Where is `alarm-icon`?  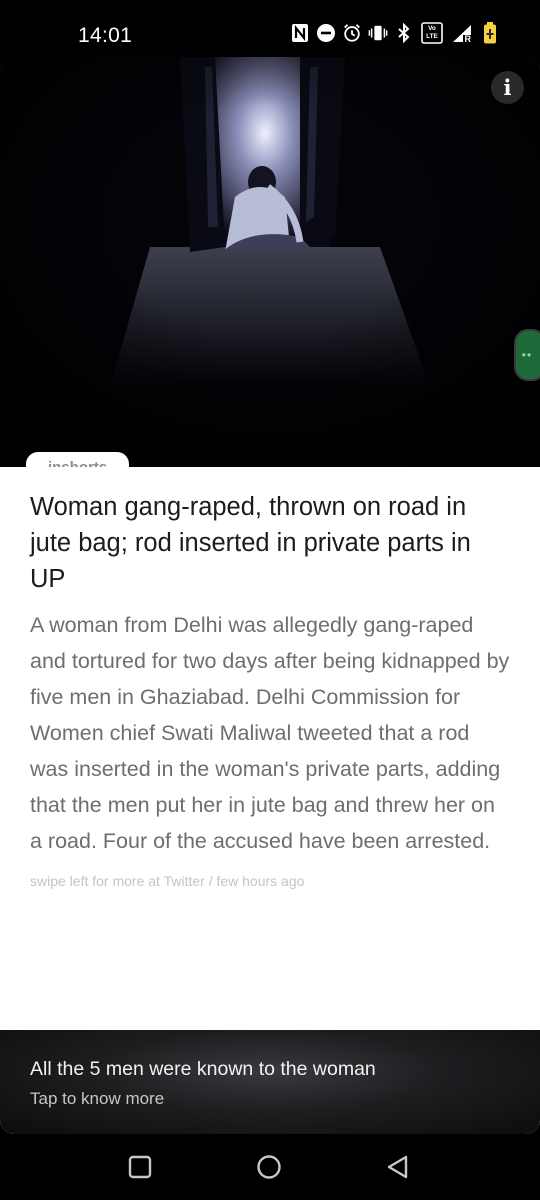
alarm-icon is located at coordinates (352, 33).